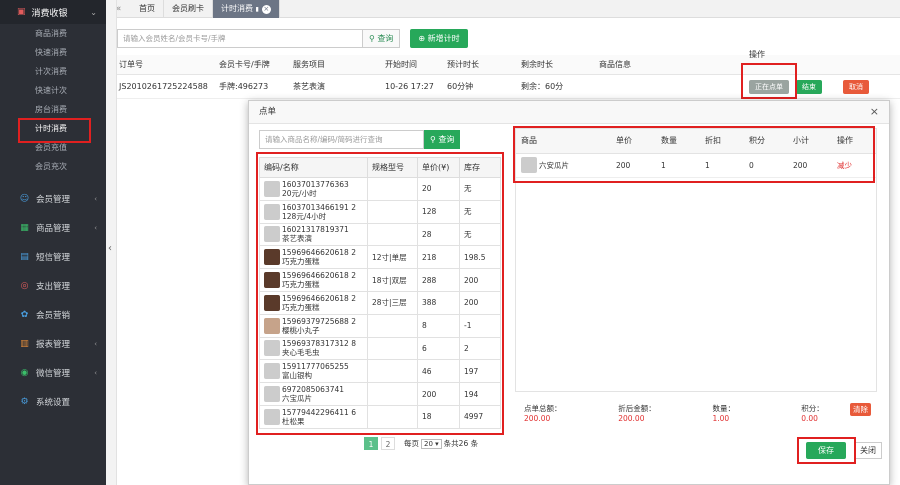 The image size is (900, 485). Describe the element at coordinates (615, 64) in the screenshot. I see `column-header: 商品信息` at that location.